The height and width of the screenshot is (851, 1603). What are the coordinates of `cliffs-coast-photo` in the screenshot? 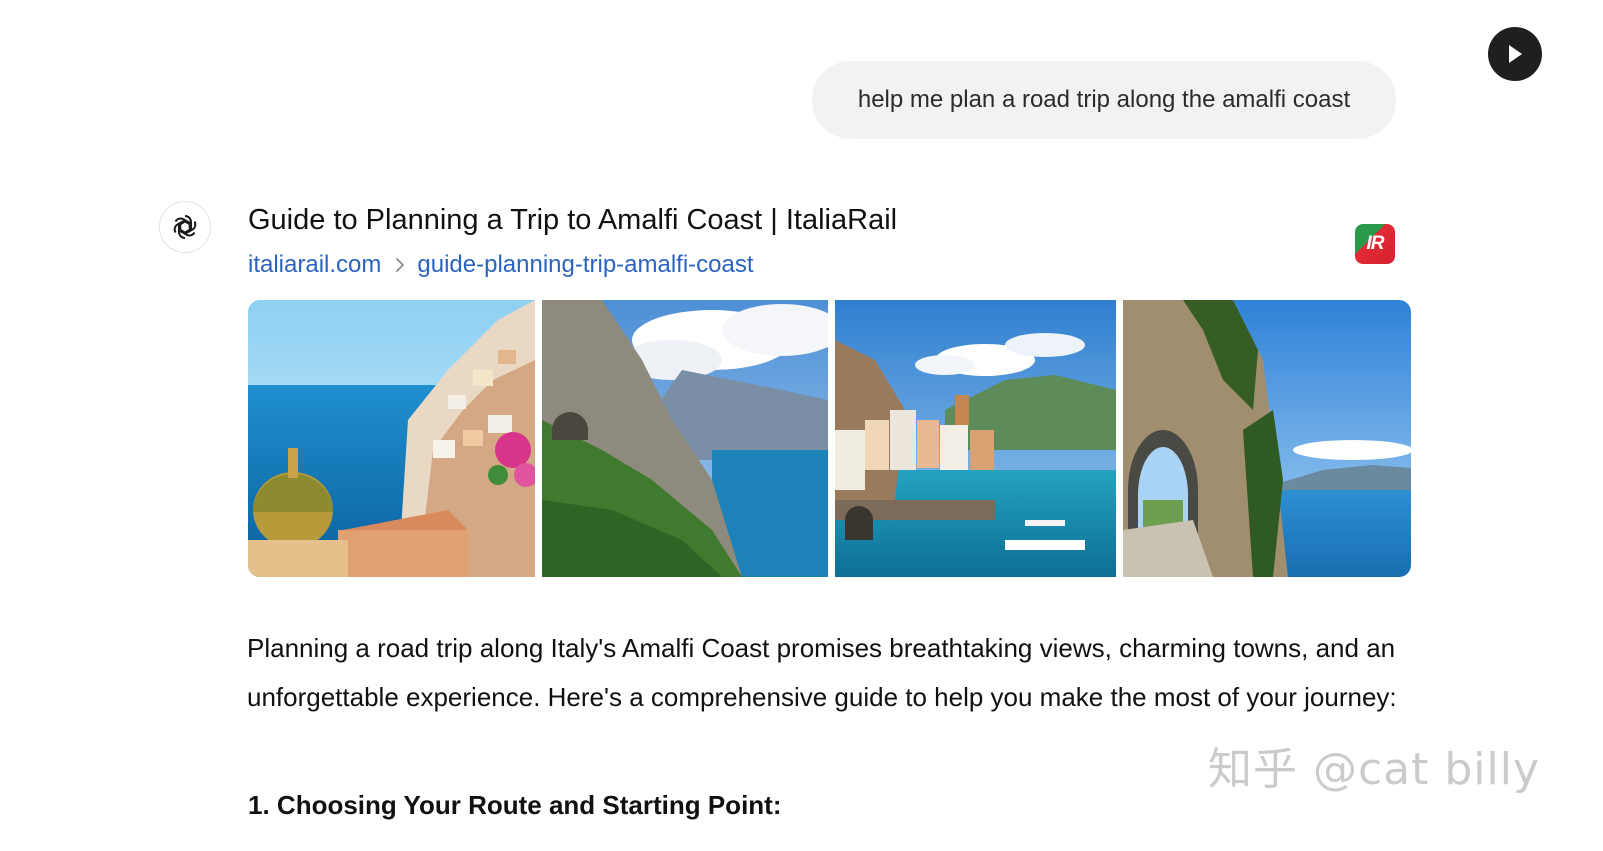 It's located at (685, 438).